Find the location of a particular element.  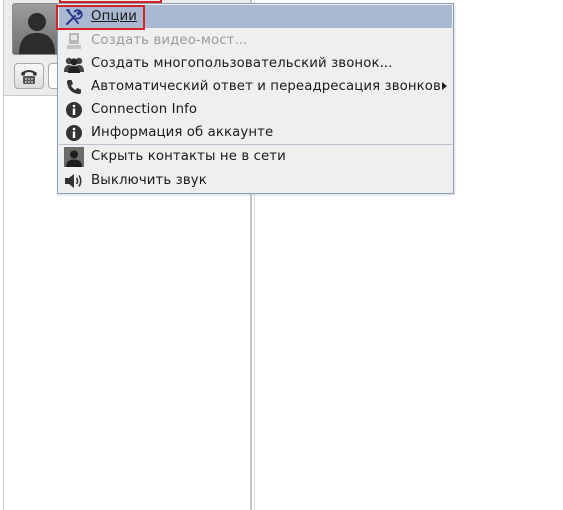

avatar is located at coordinates (37, 29).